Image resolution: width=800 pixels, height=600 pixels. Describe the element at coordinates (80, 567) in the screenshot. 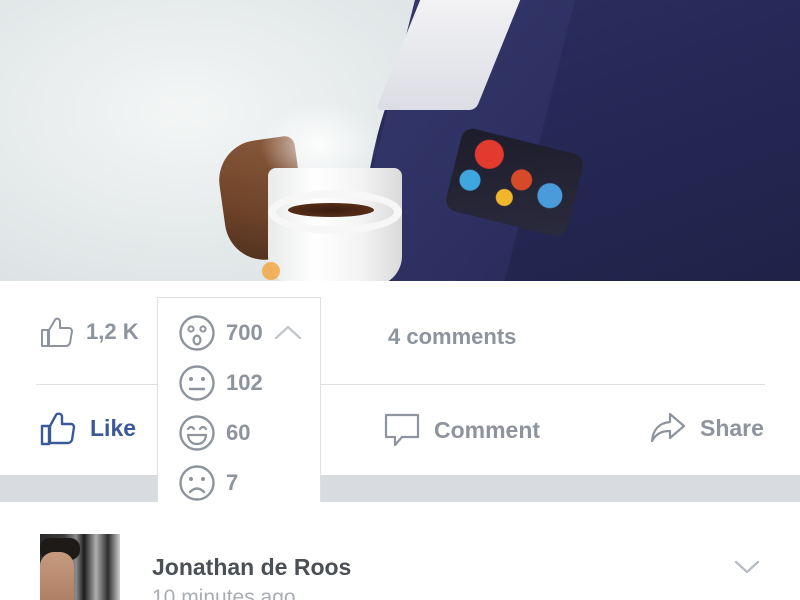

I see `avatar` at that location.